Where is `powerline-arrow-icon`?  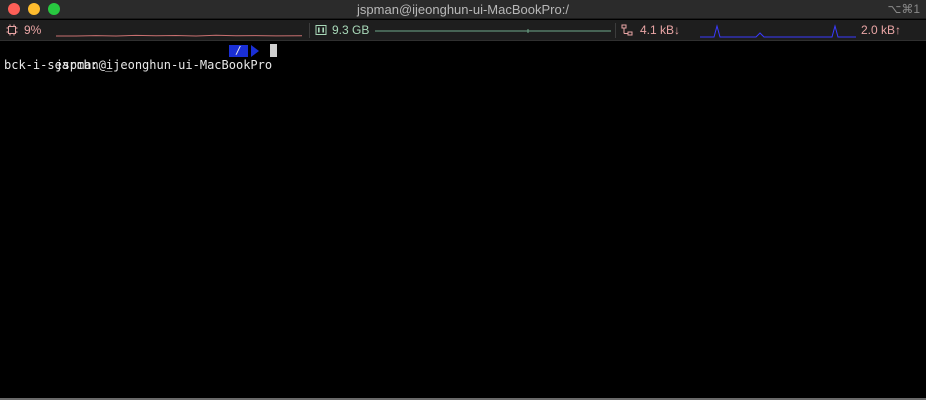
powerline-arrow-icon is located at coordinates (255, 51).